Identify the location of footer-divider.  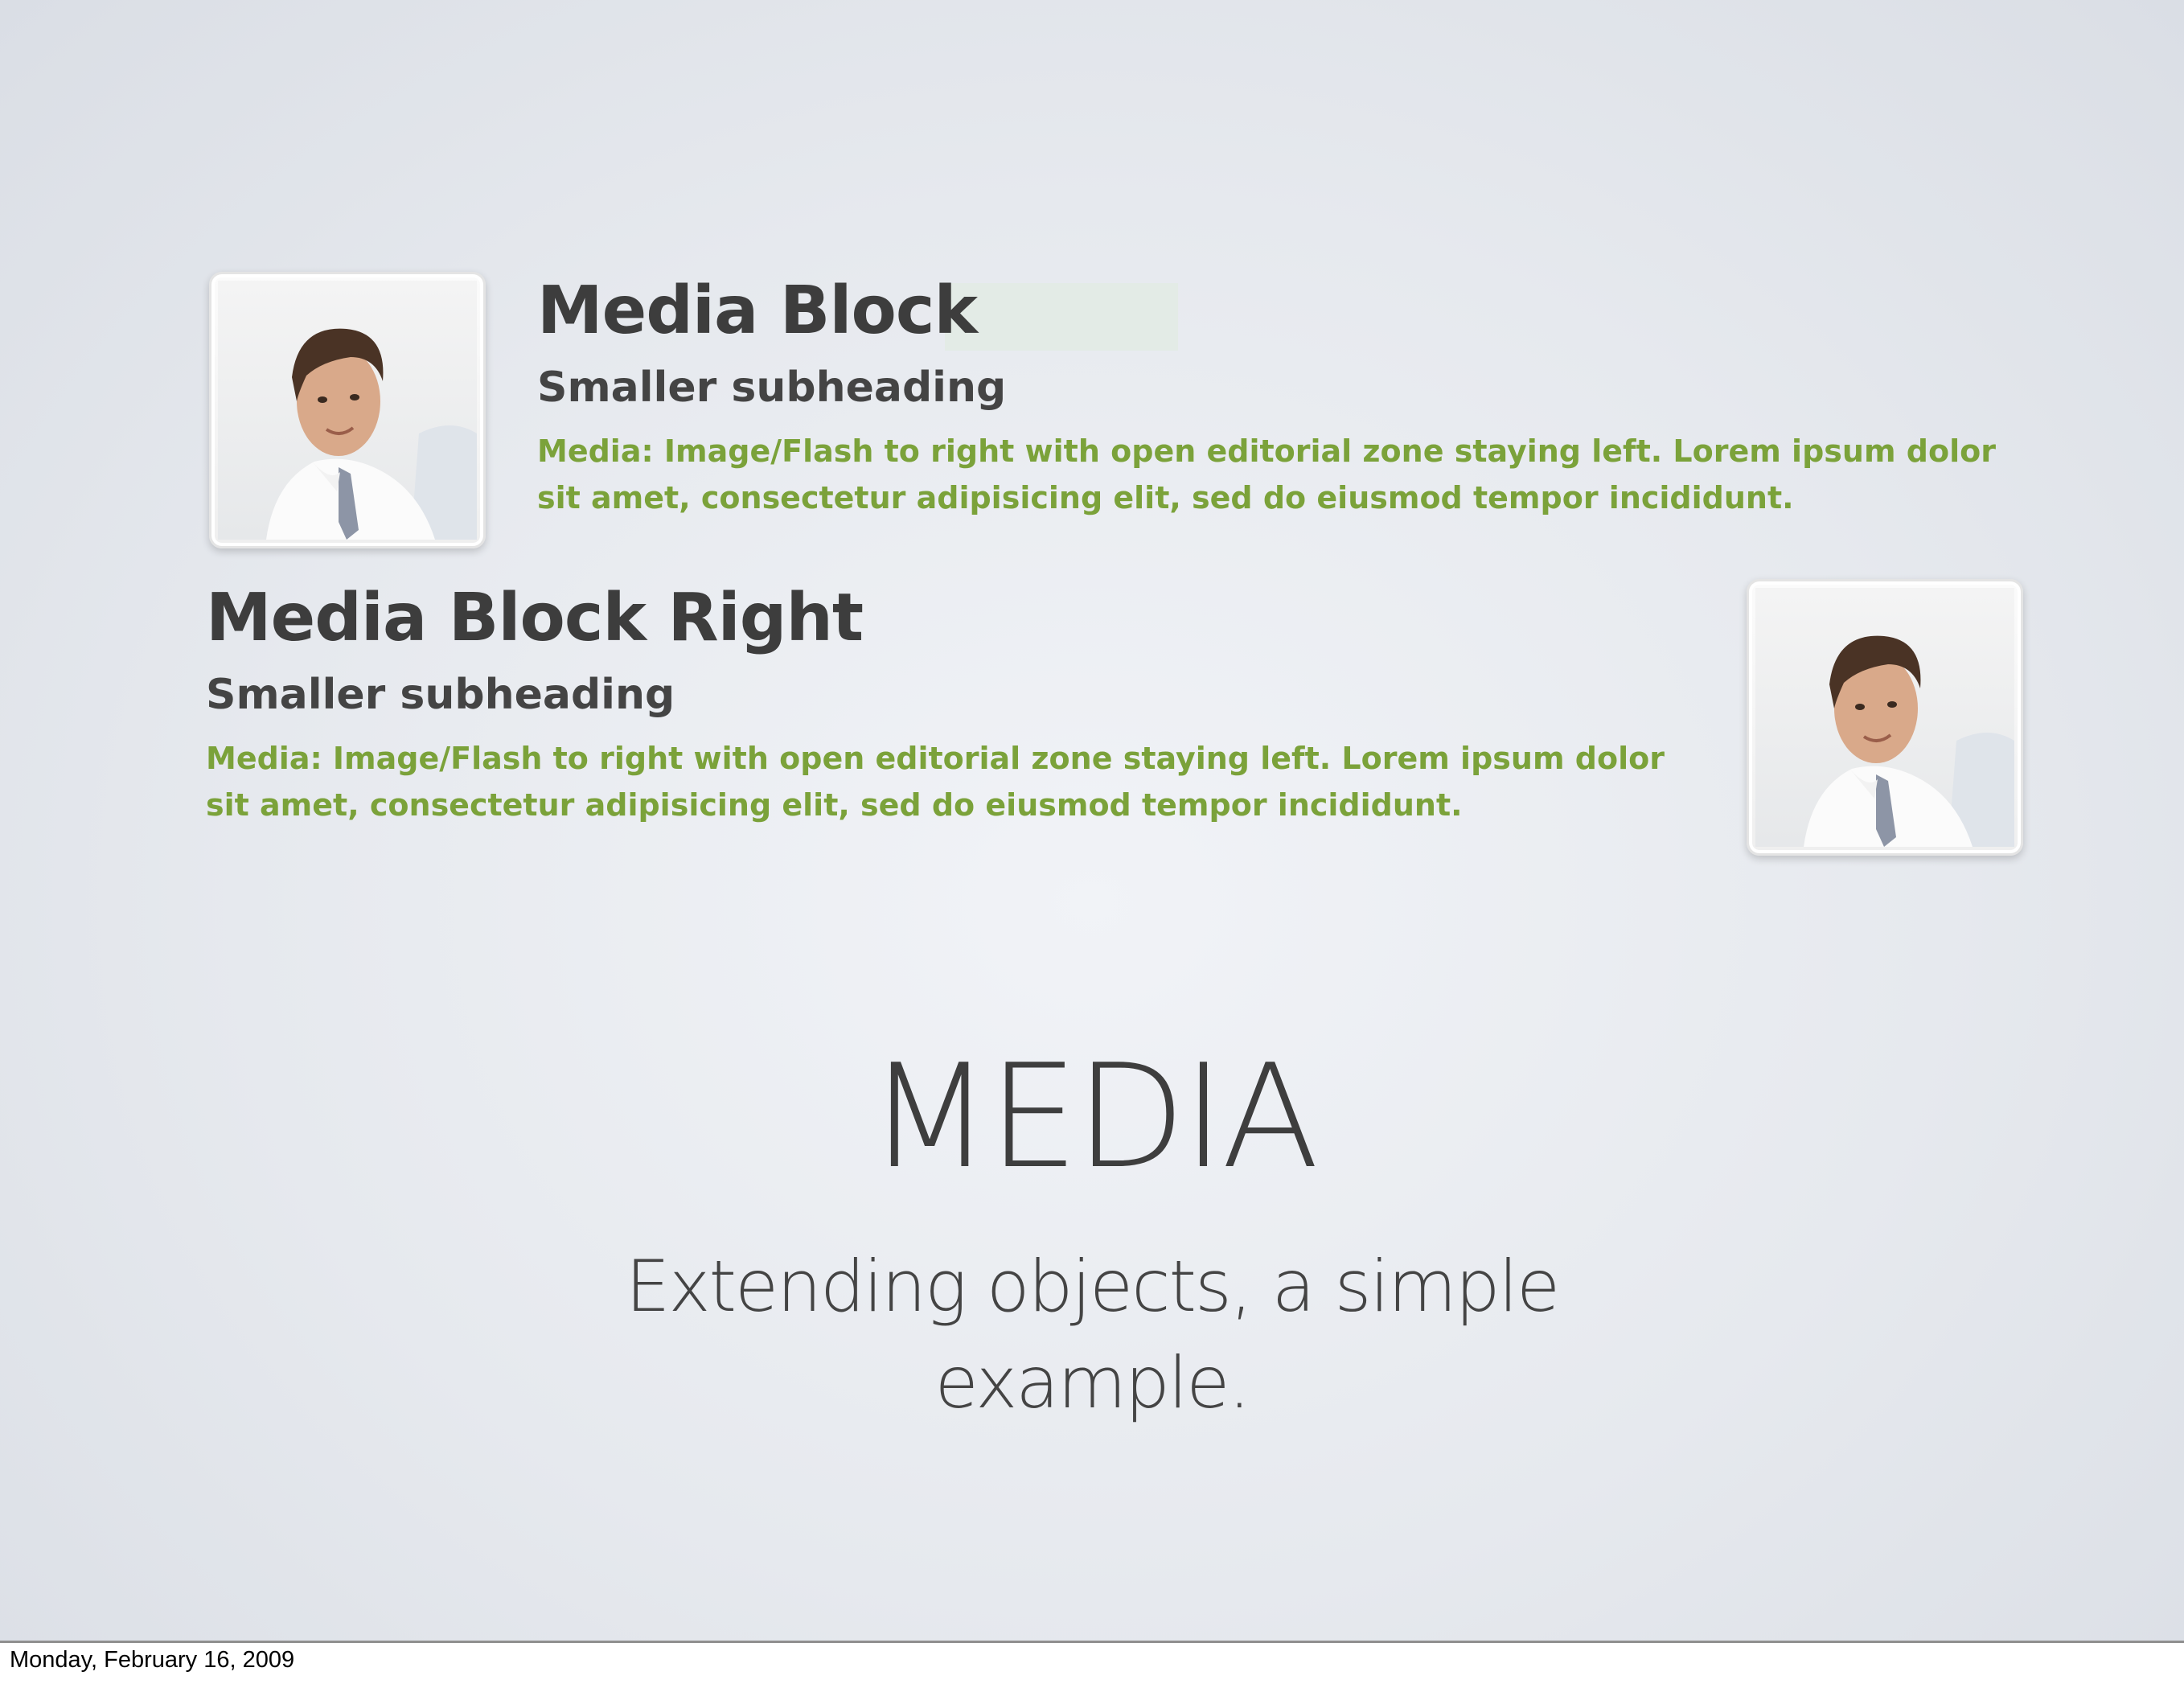
(1092, 1642).